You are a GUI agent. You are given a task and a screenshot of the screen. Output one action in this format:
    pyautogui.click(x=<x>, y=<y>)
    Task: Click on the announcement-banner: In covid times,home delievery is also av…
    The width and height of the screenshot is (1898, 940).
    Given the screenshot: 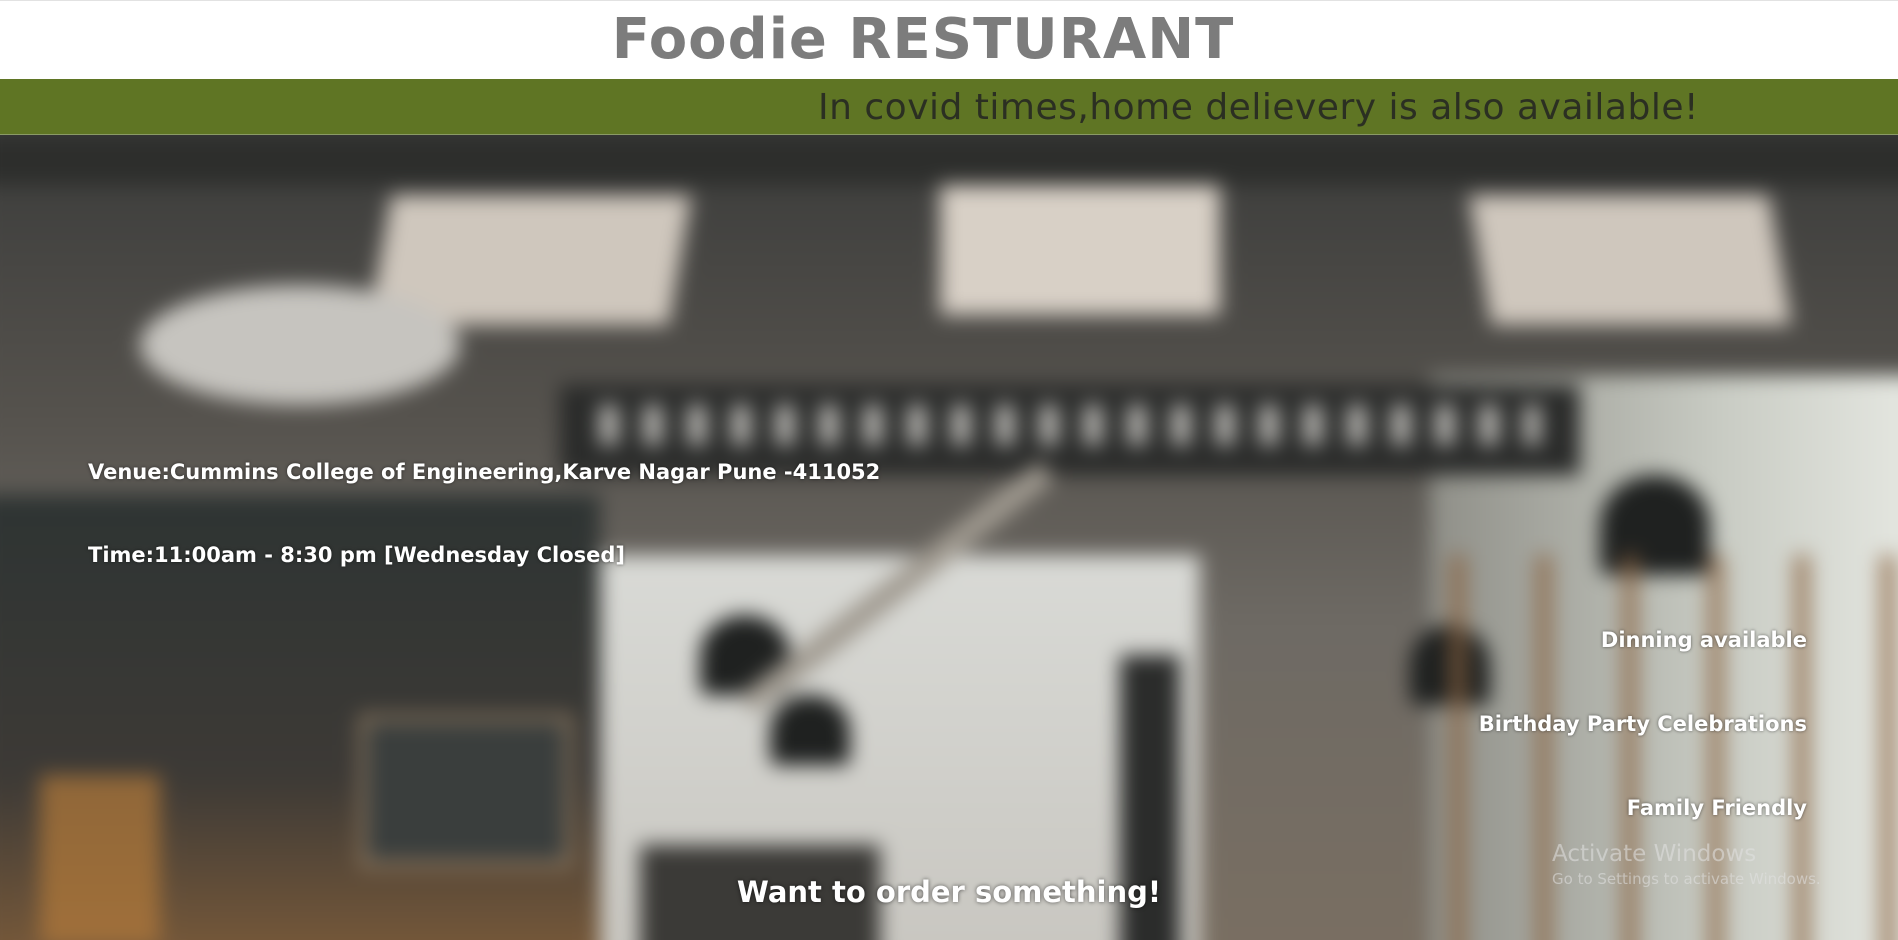 What is the action you would take?
    pyautogui.click(x=949, y=107)
    